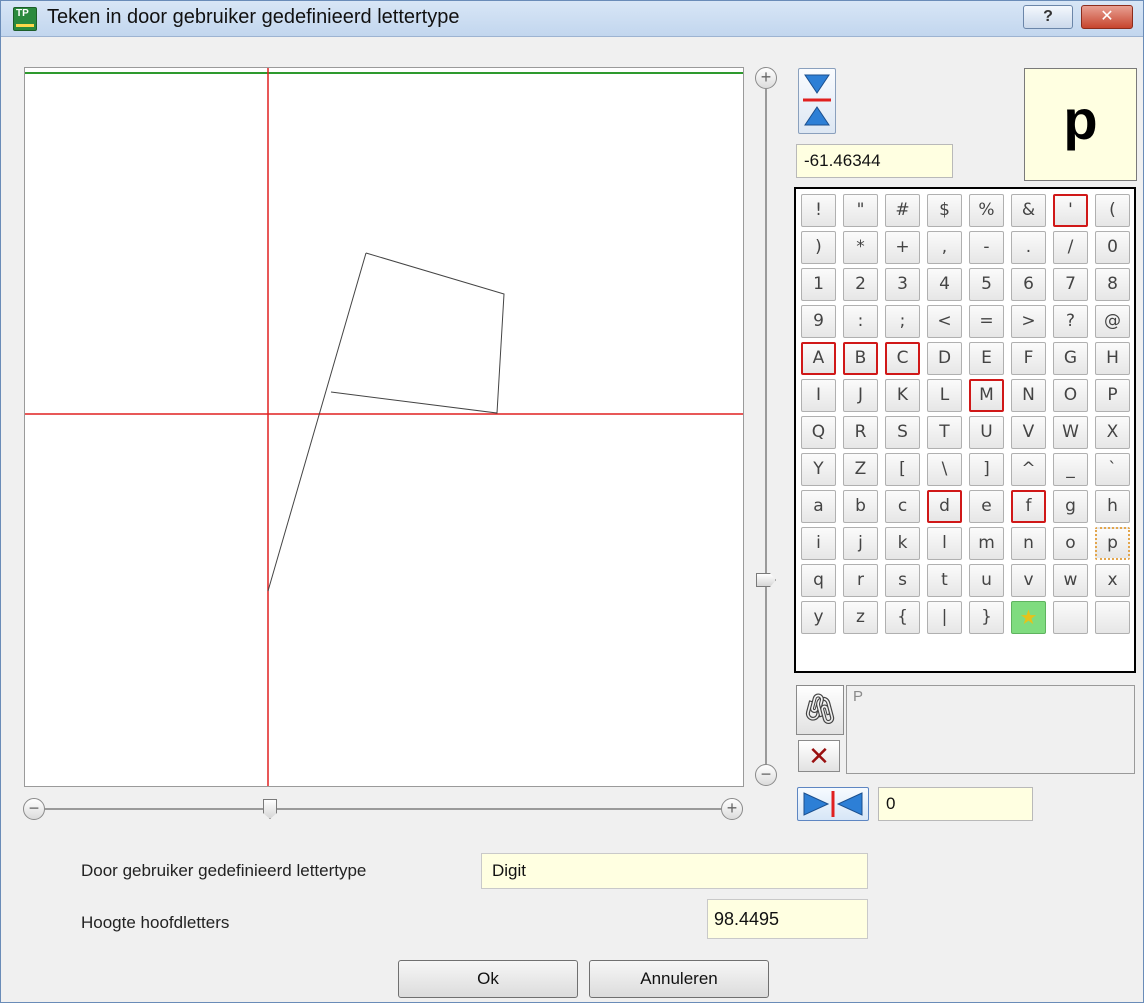 This screenshot has width=1144, height=1003. What do you see at coordinates (1028, 210) in the screenshot?
I see `char-key: &` at bounding box center [1028, 210].